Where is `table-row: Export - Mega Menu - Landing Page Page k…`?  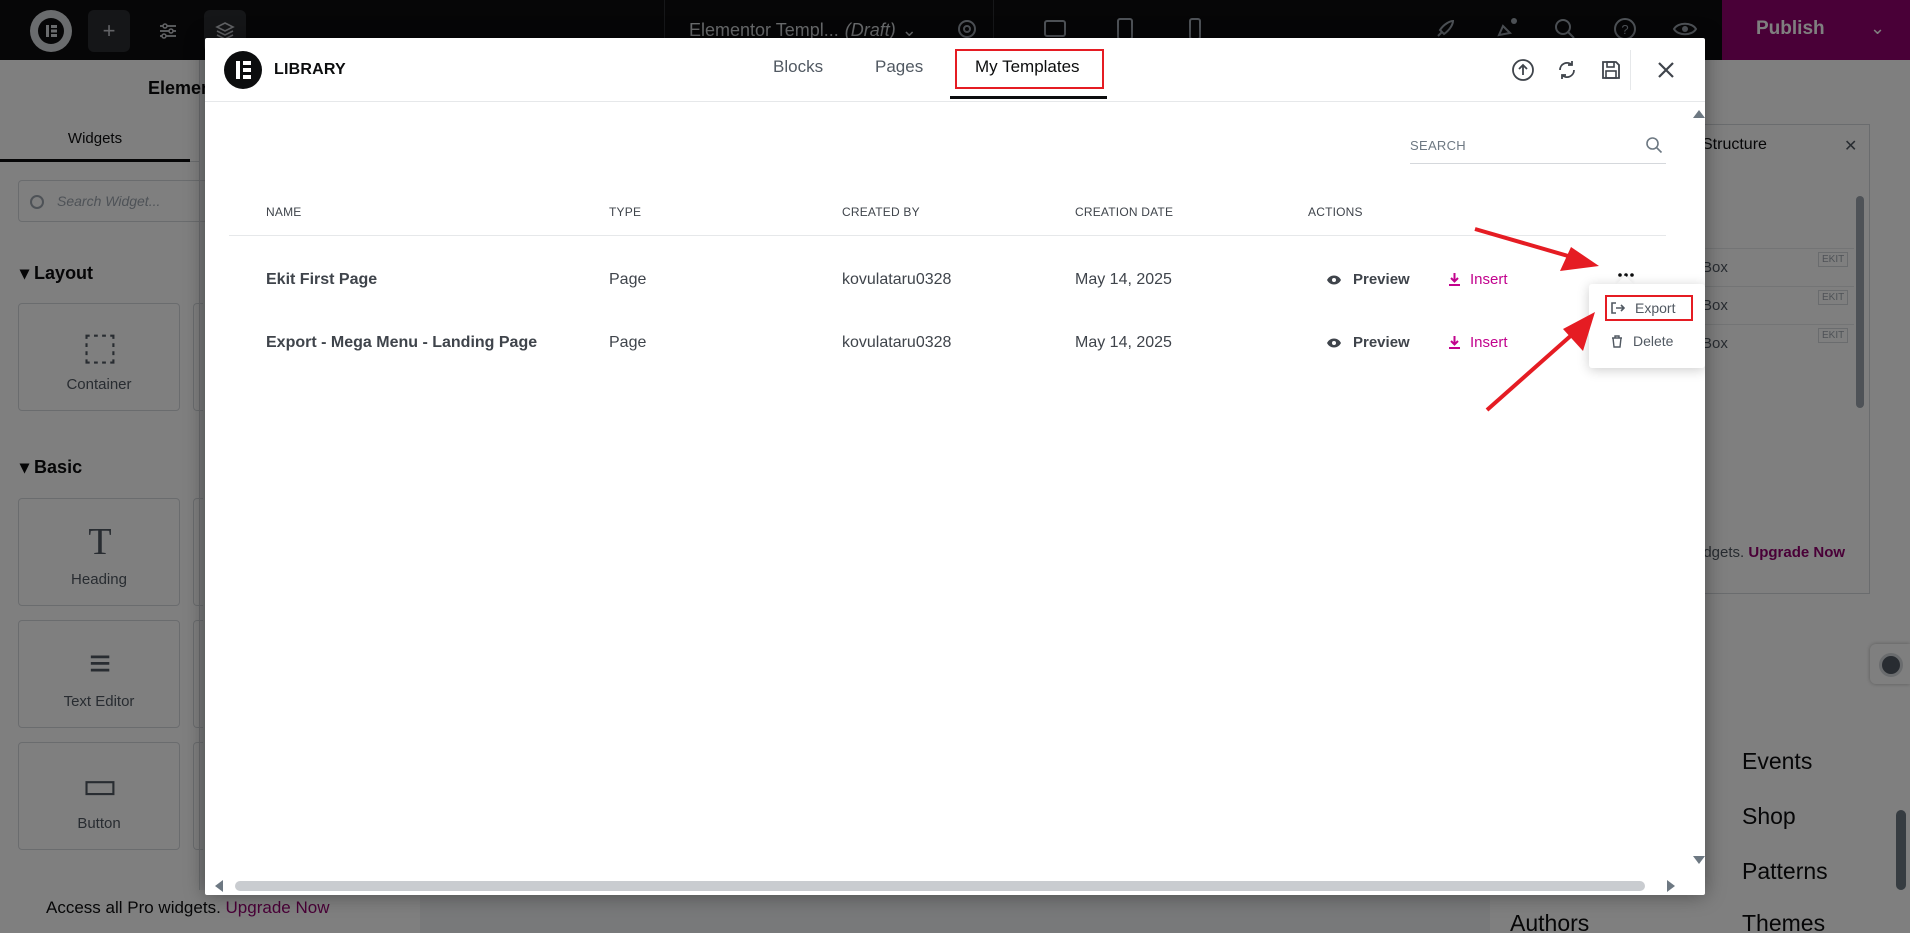 table-row: Export - Mega Menu - Landing Page Page k… is located at coordinates (947, 343).